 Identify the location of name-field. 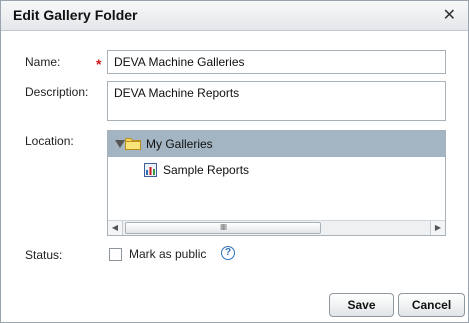
(276, 62).